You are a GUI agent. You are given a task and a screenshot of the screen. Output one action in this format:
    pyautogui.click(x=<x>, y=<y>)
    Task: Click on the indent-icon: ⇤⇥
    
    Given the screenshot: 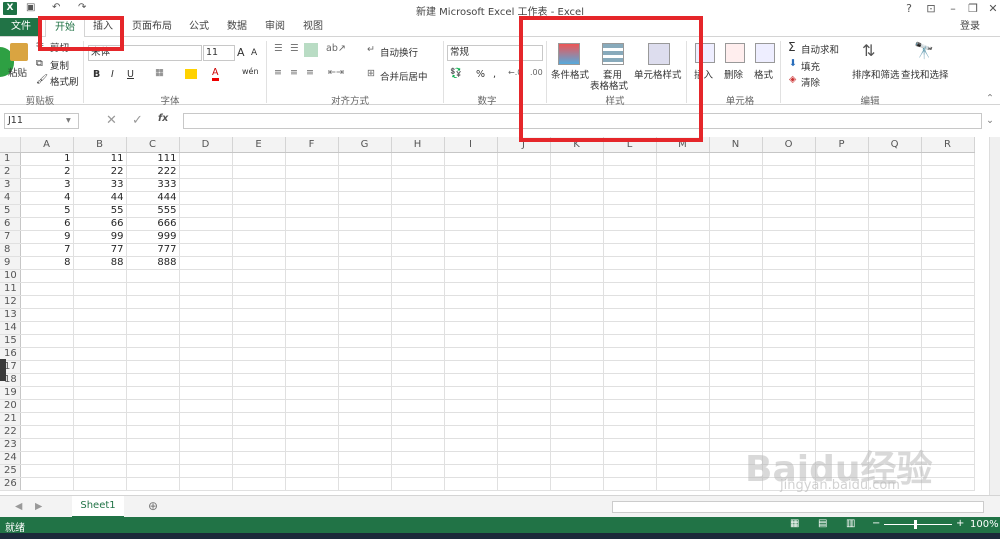 What is the action you would take?
    pyautogui.click(x=336, y=72)
    